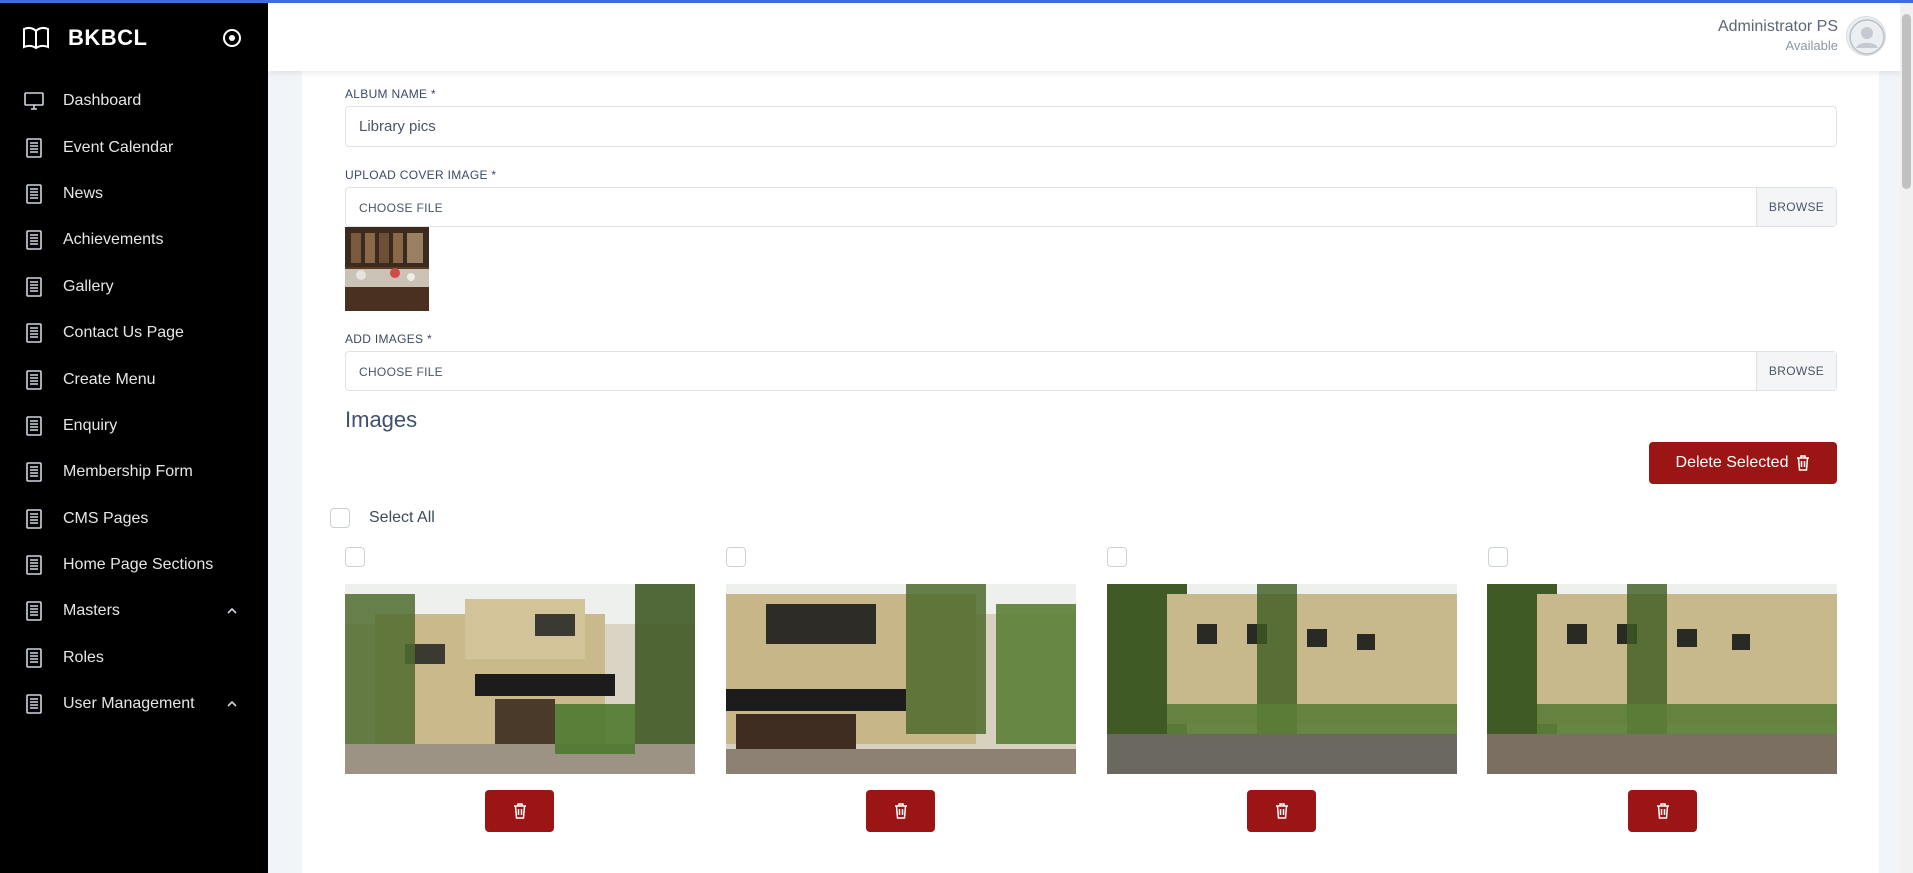 The image size is (1913, 873). I want to click on sidebar-item-label: Create Menu, so click(109, 379).